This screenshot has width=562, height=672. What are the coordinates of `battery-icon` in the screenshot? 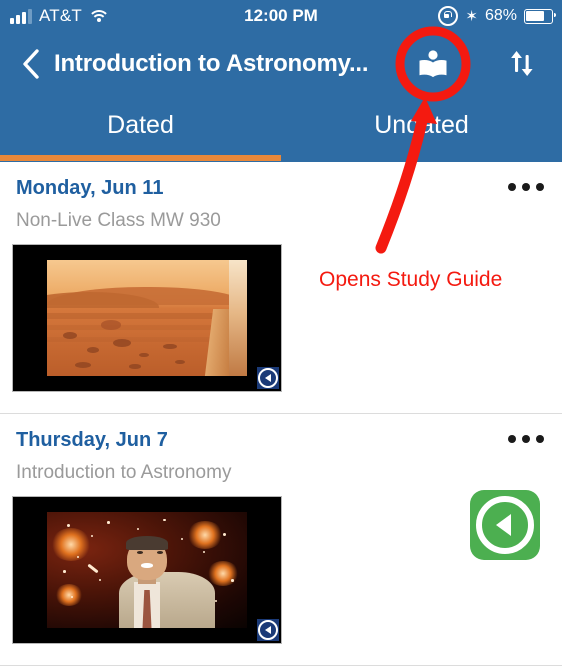 It's located at (540, 16).